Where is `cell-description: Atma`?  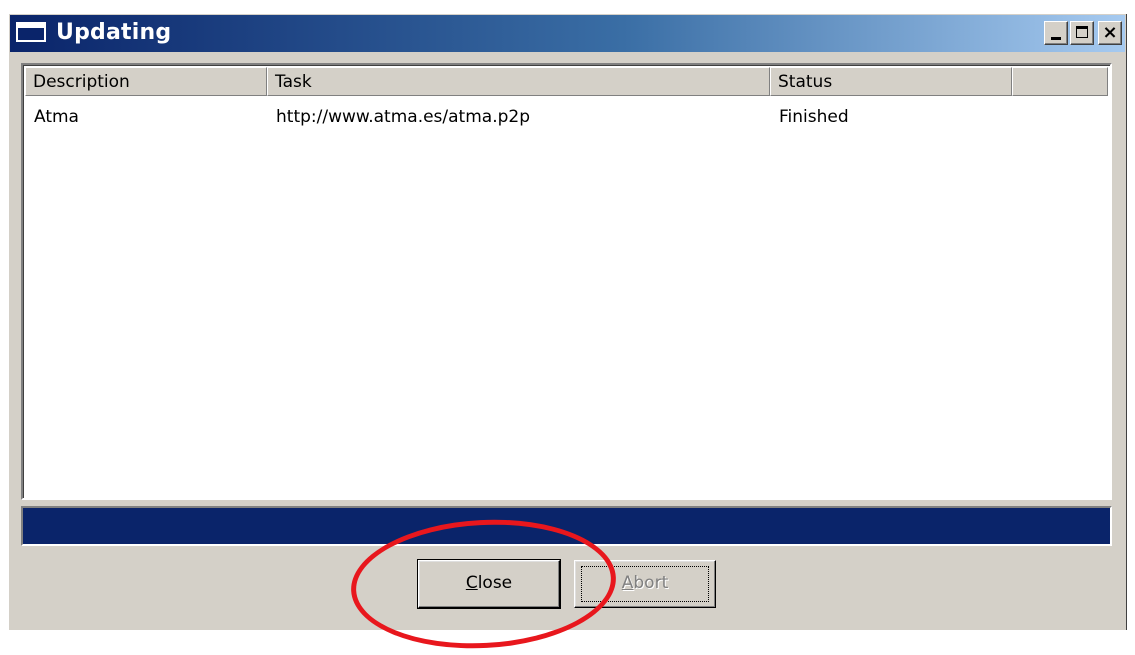 cell-description: Atma is located at coordinates (56, 117).